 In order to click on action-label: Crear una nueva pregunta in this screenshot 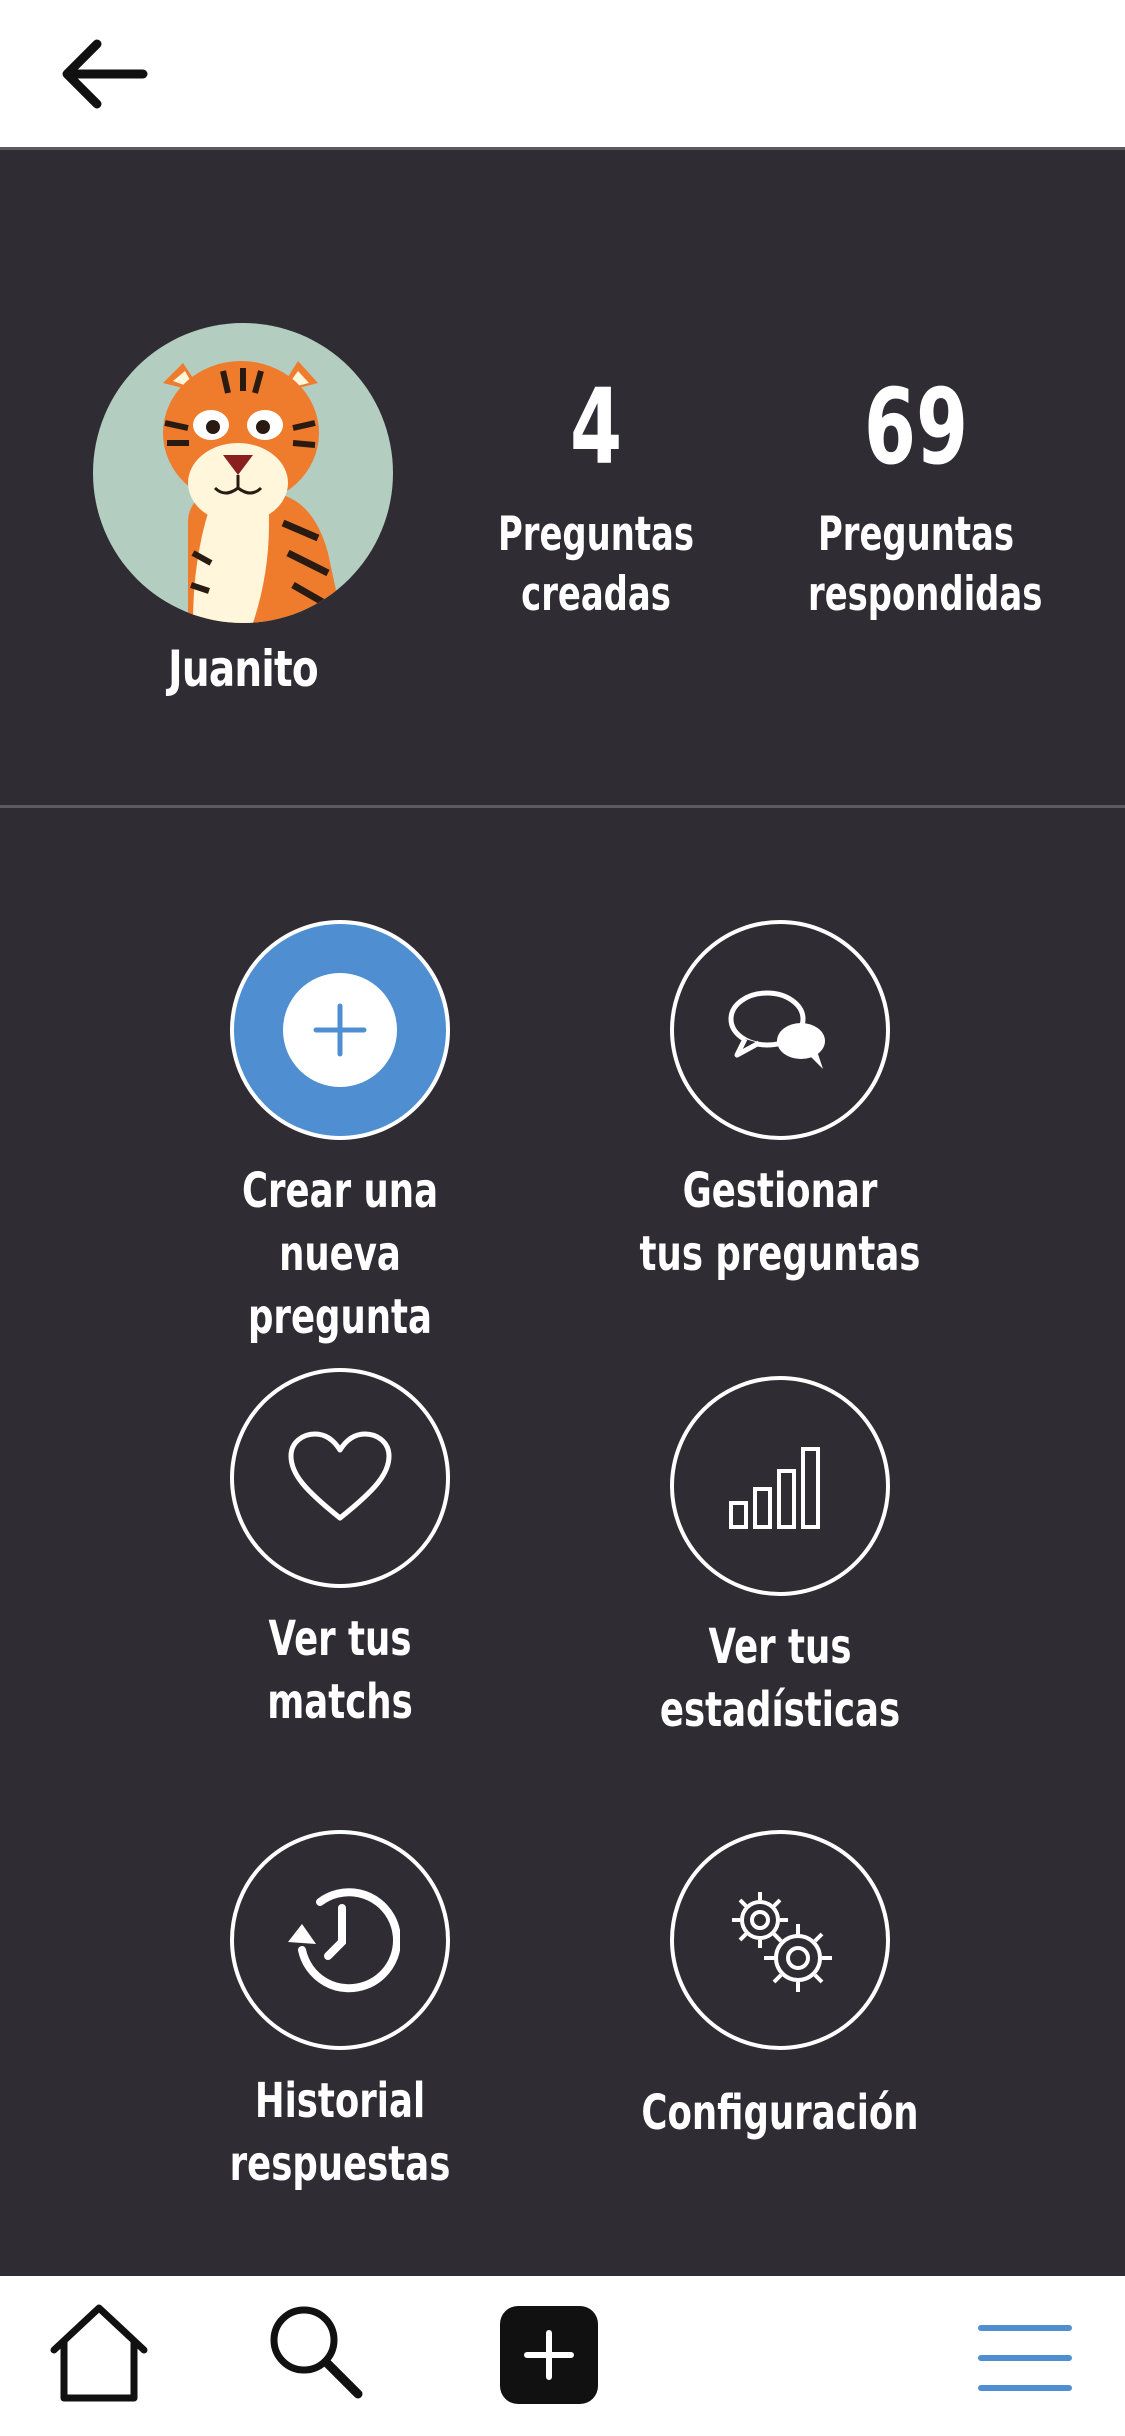, I will do `click(340, 1254)`.